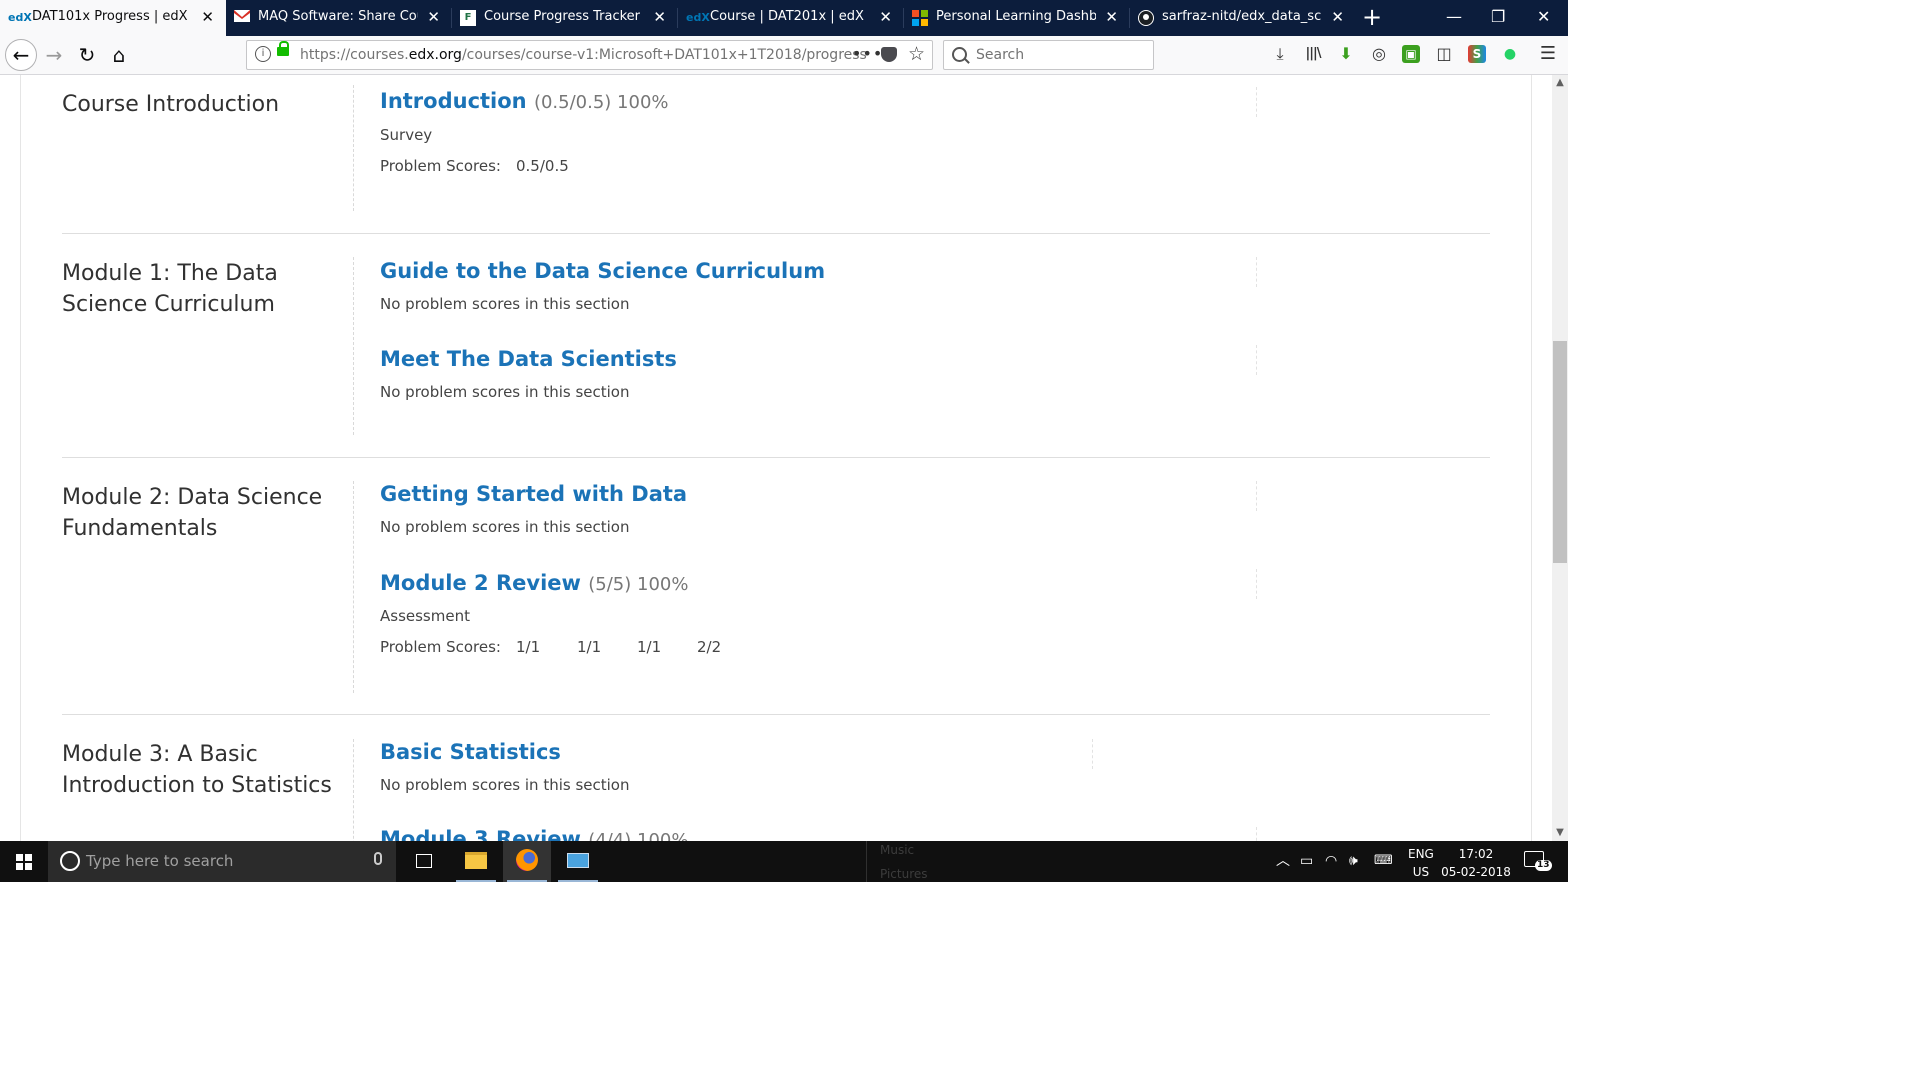  I want to click on vertical-scrollbar: ▲ ▼, so click(1560, 458).